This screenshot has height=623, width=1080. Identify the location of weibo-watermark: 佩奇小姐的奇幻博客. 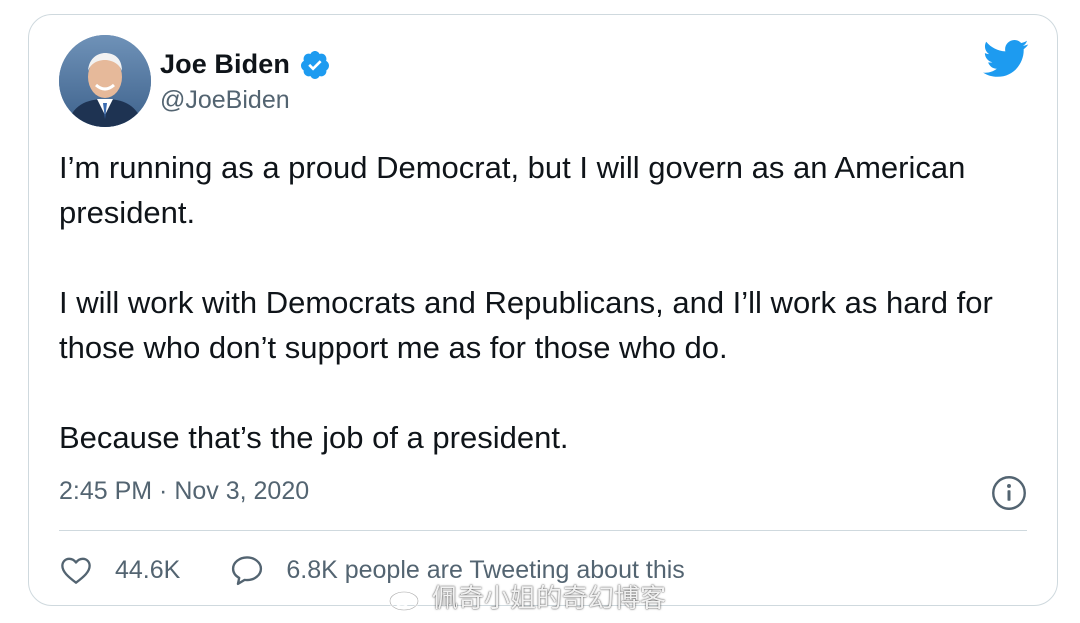
(527, 596).